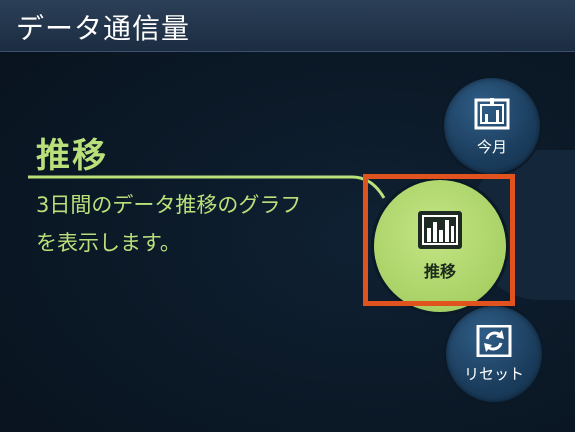 Image resolution: width=575 pixels, height=432 pixels. I want to click on highlight-frame, so click(439, 240).